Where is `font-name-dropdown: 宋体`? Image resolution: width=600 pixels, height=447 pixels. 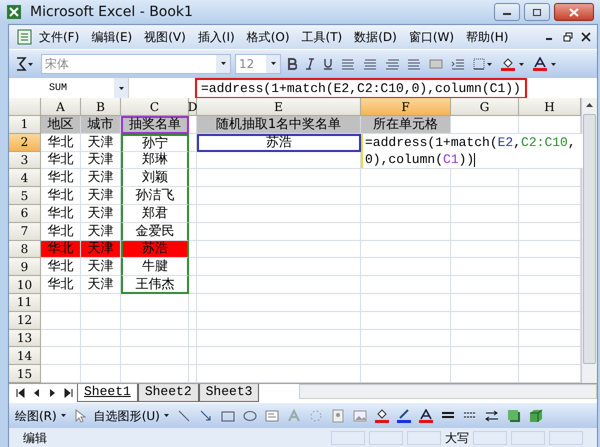 font-name-dropdown: 宋体 is located at coordinates (136, 64).